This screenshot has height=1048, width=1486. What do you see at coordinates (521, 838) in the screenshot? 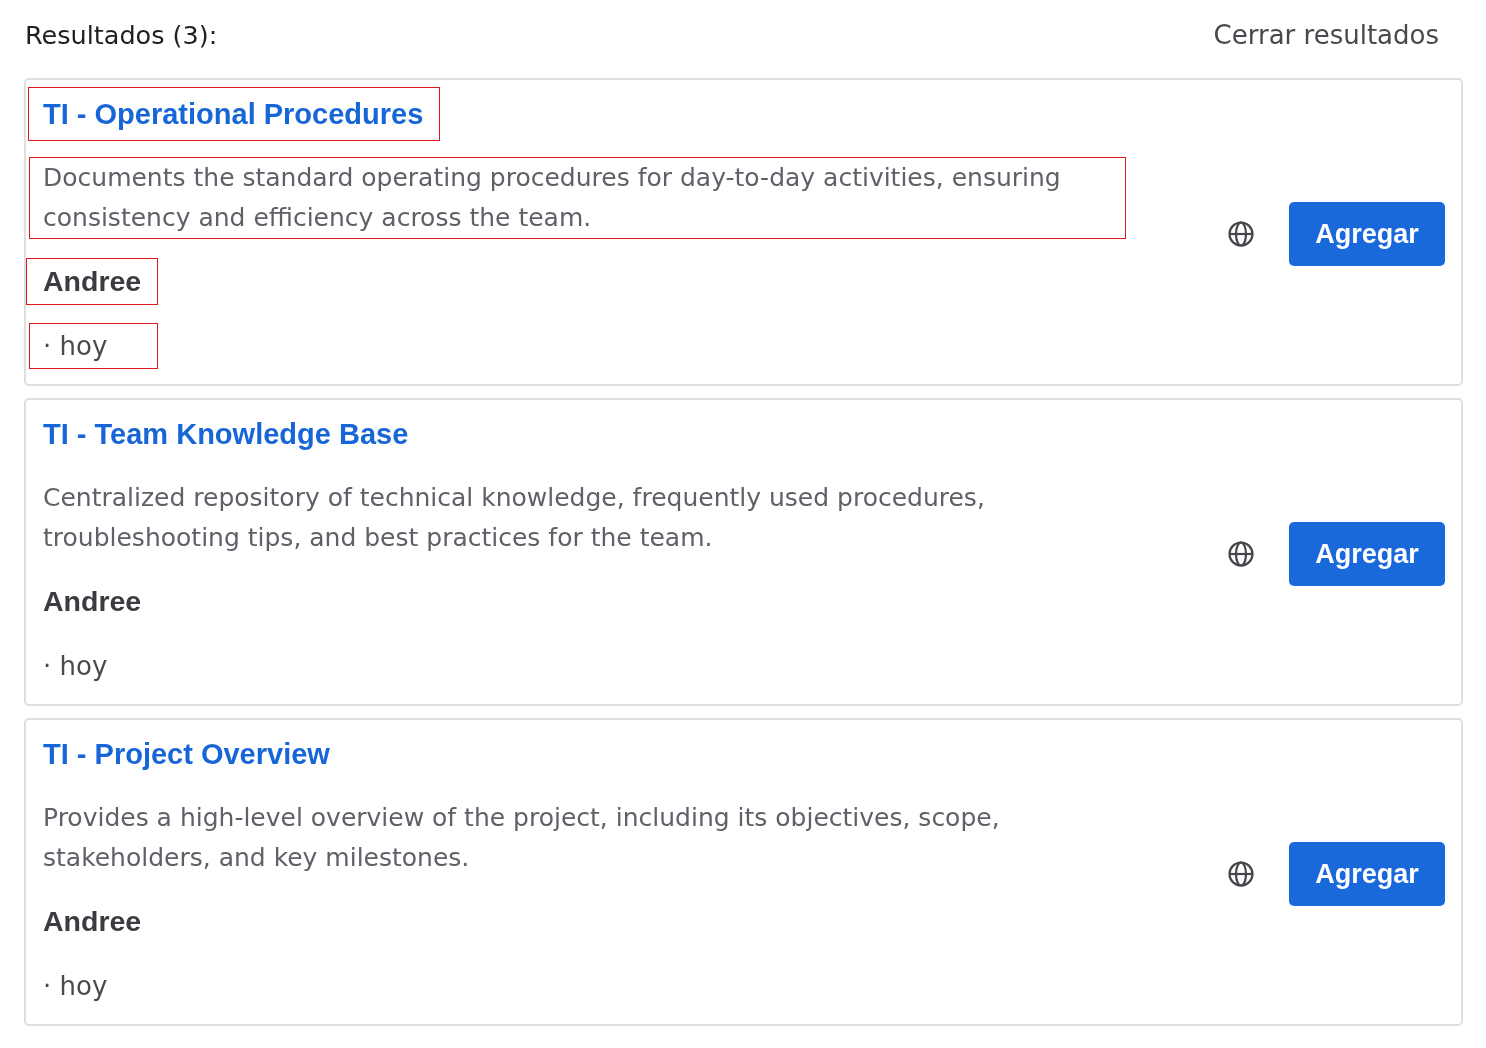
I see `result-description: Provides a high-level overview of the project, including its objectives, scope, stakeholders, and key milestones.` at bounding box center [521, 838].